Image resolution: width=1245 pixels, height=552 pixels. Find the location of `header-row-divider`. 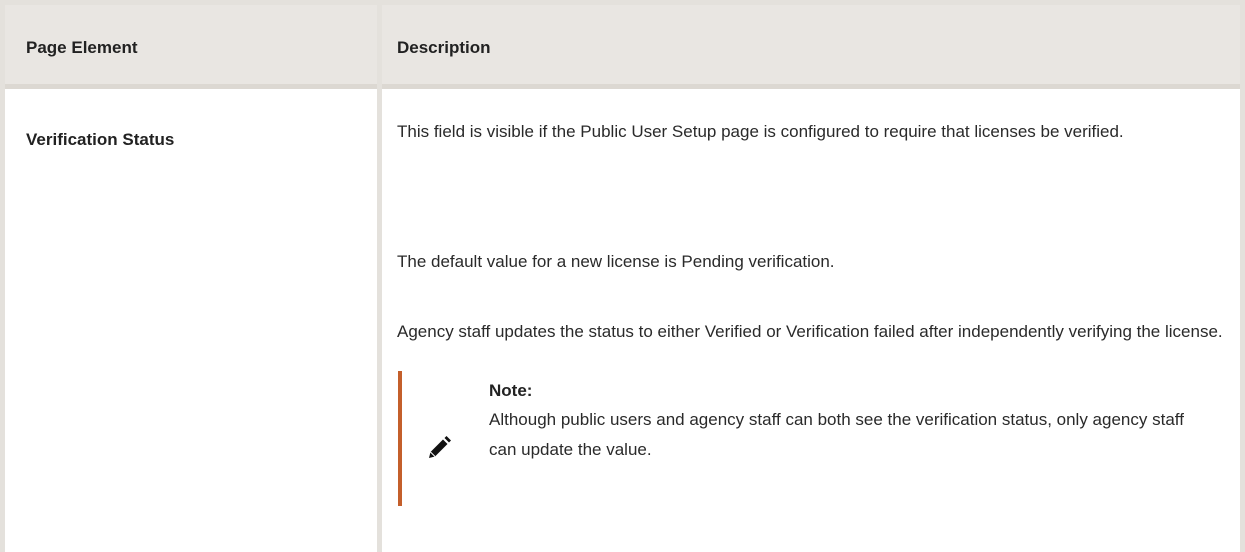

header-row-divider is located at coordinates (622, 86).